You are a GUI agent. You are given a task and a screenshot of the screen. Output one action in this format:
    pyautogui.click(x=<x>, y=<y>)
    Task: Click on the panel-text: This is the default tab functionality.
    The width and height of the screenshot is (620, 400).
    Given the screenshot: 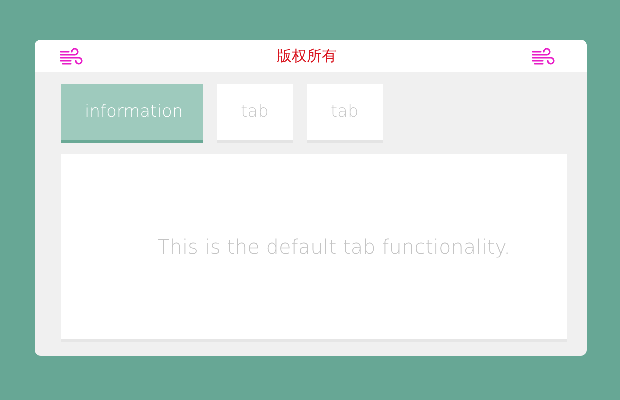 What is the action you would take?
    pyautogui.click(x=334, y=246)
    